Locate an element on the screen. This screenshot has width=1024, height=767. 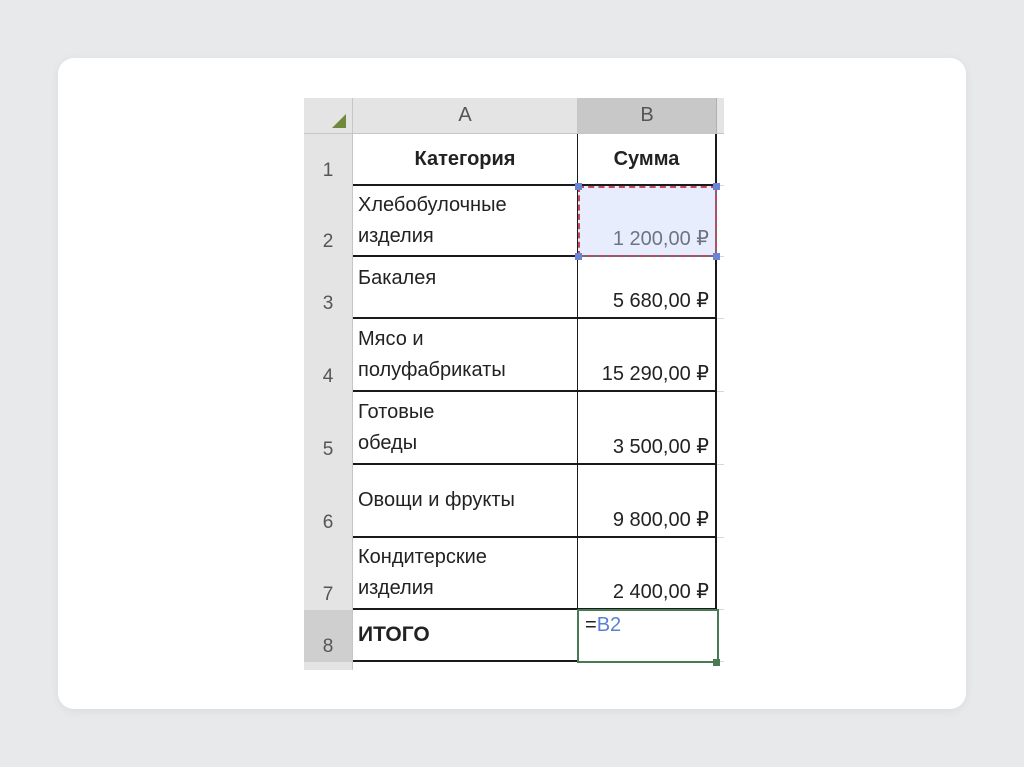
cell-b3: 5 680,00 ₽ is located at coordinates (647, 288).